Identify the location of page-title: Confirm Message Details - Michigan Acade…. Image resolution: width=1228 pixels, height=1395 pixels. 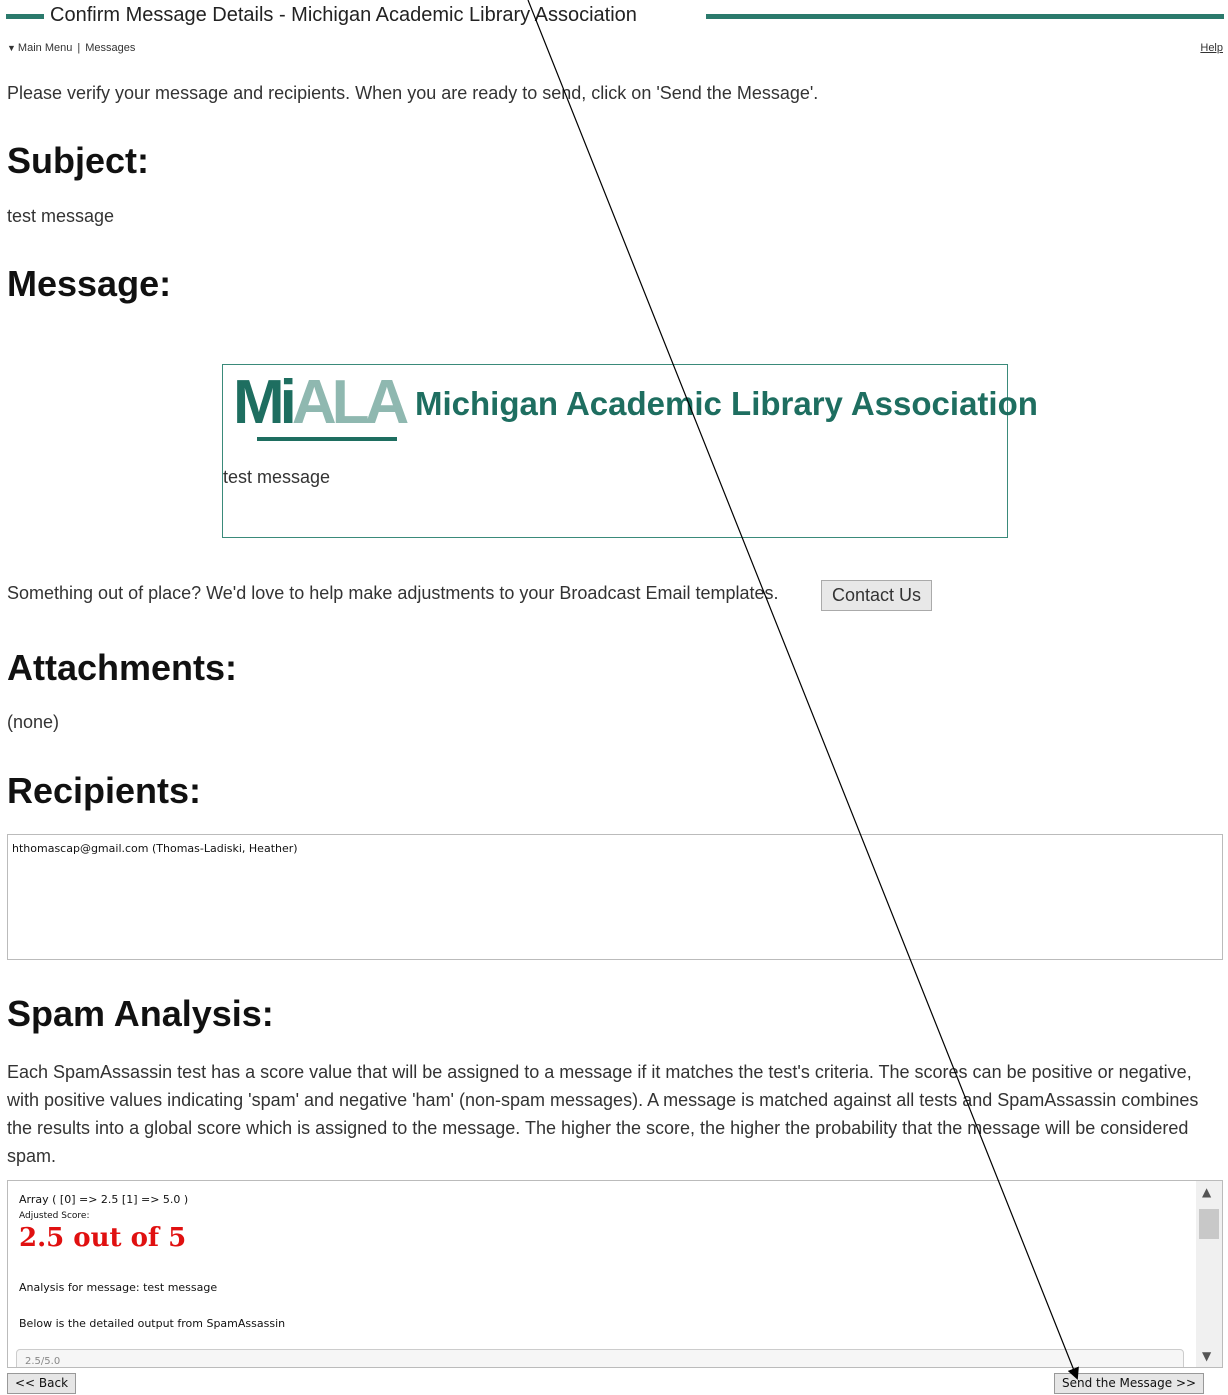
(343, 15).